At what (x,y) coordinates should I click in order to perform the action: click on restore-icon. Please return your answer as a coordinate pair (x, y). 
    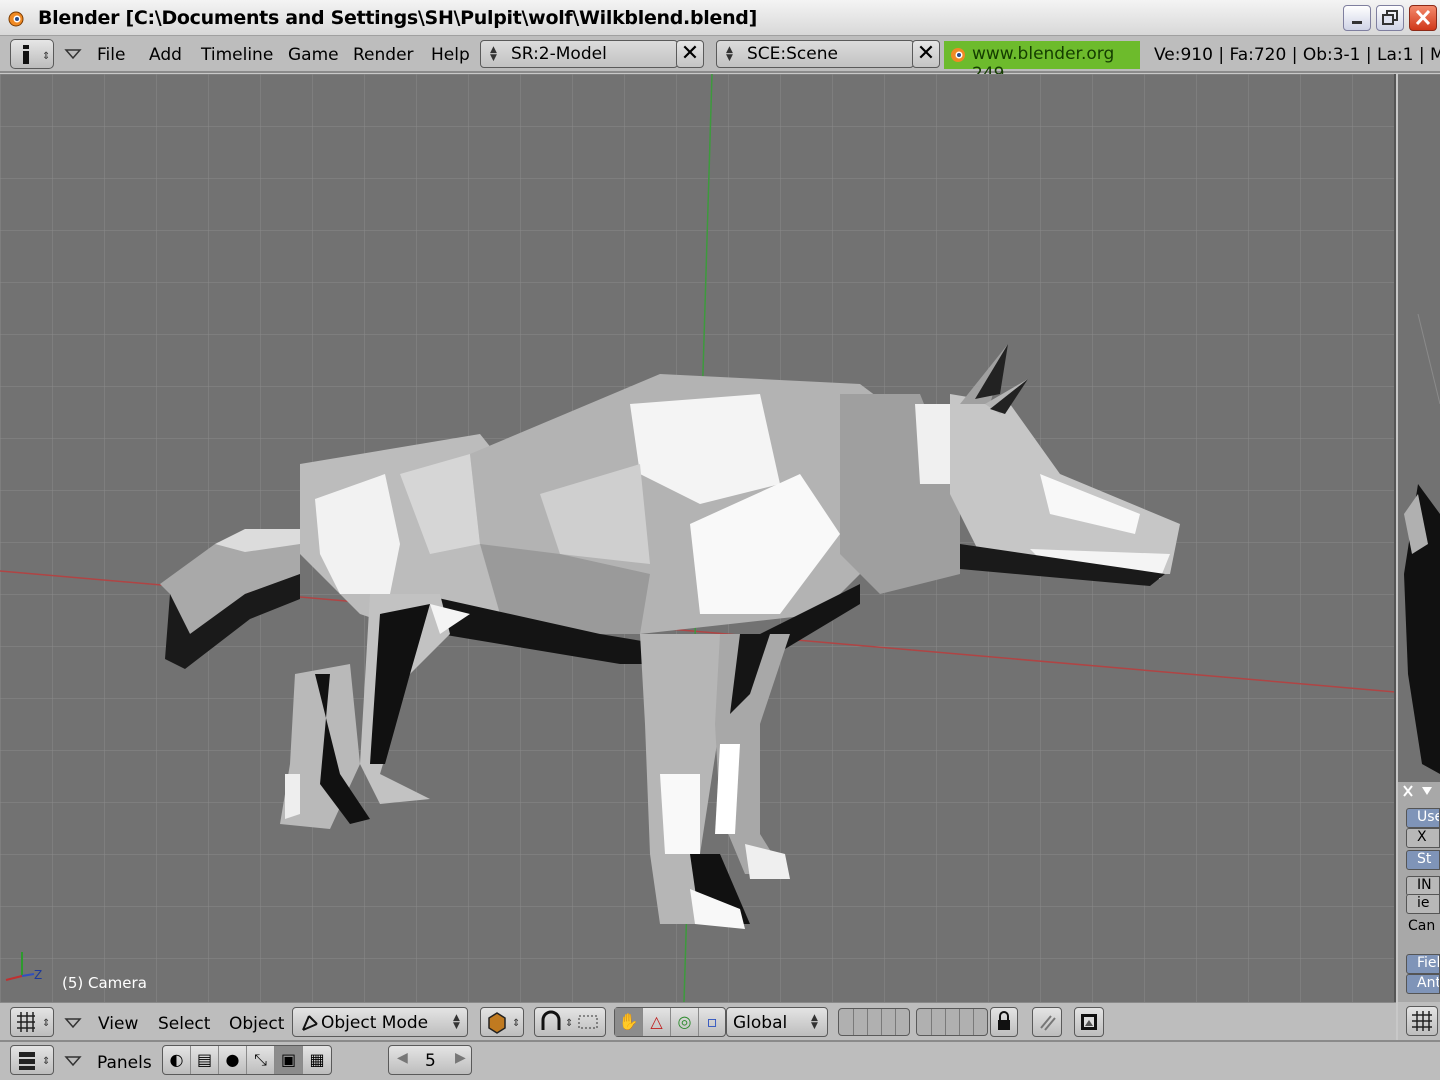
    Looking at the image, I should click on (1390, 17).